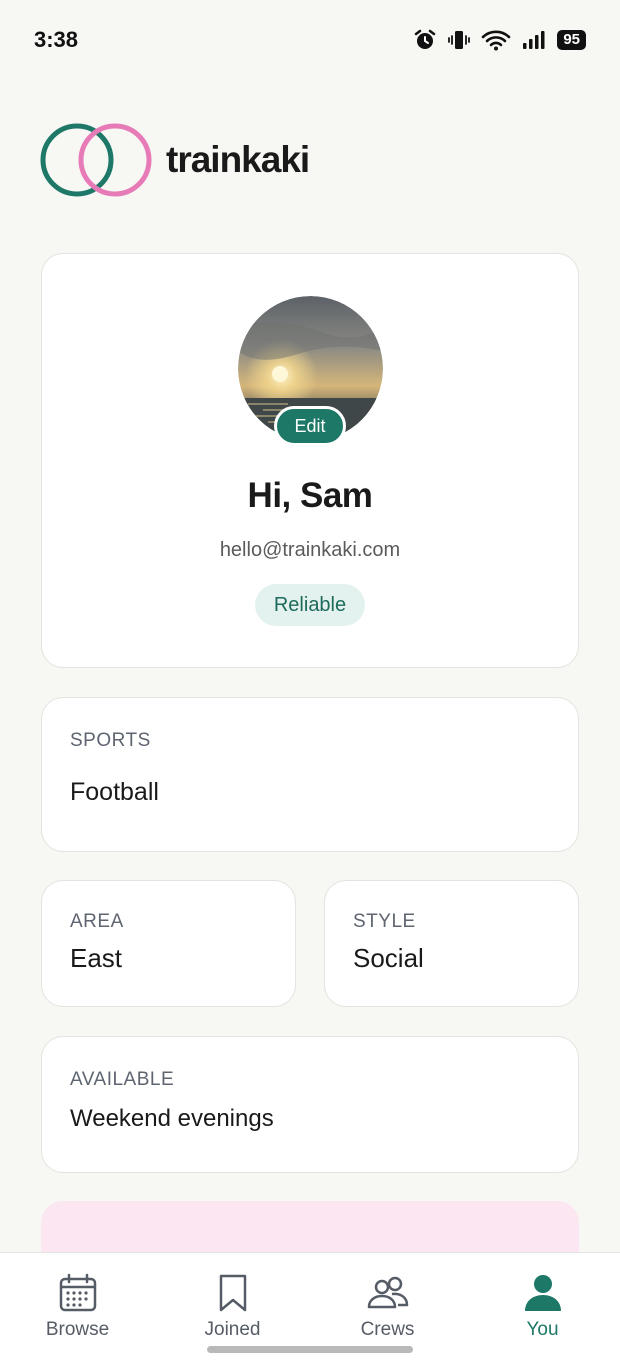 The image size is (620, 1365). Describe the element at coordinates (238, 159) in the screenshot. I see `brand-name: trainkaki` at that location.